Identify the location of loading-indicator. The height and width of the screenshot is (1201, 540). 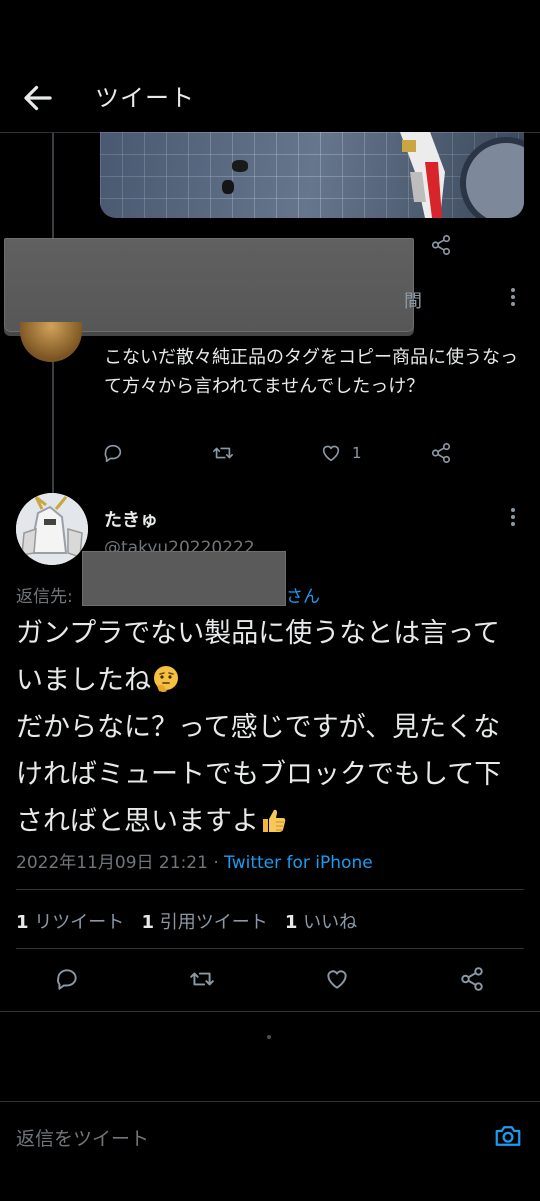
(269, 1037).